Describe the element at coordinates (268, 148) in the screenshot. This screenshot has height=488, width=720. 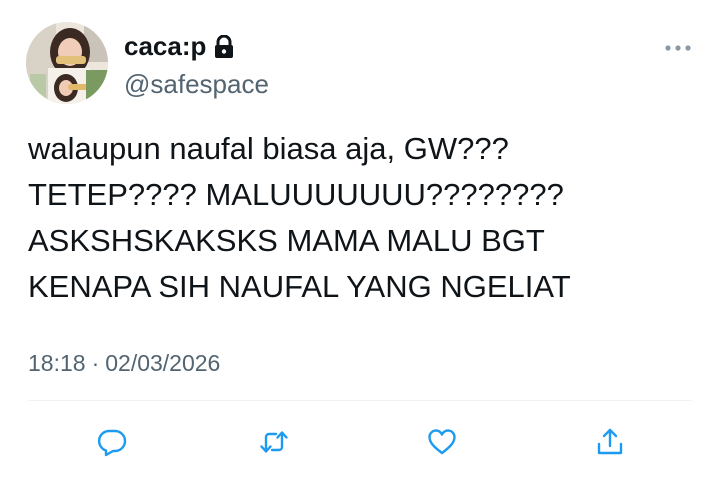
I see `tweet-line: walaupun naufal biasa aja, GW???` at that location.